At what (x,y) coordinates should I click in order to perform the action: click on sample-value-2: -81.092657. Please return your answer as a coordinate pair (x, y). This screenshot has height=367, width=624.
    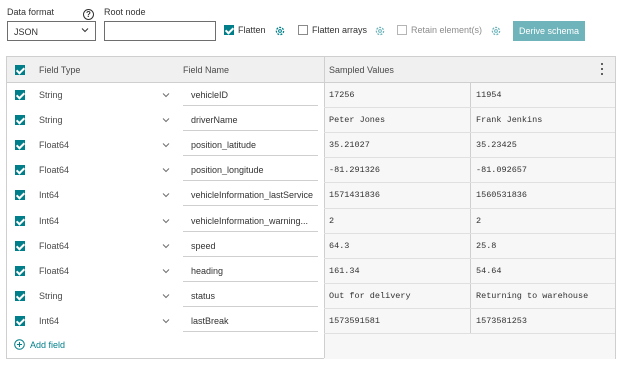
    Looking at the image, I should click on (502, 170).